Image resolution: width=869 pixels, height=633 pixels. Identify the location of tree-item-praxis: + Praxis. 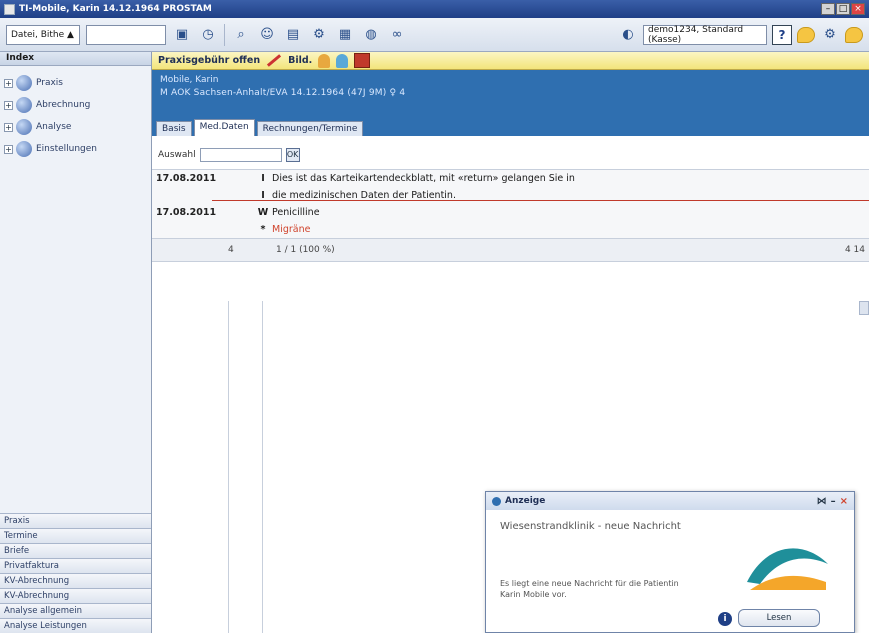
(75, 83).